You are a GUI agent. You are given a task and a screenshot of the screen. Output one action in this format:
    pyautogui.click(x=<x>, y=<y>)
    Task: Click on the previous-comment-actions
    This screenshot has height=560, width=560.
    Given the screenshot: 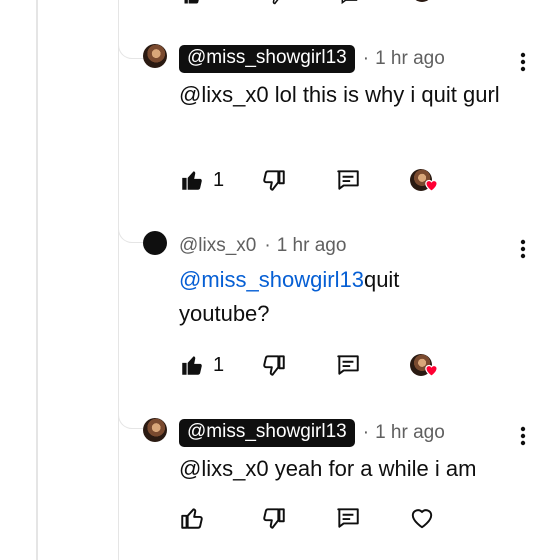 What is the action you would take?
    pyautogui.click(x=344, y=3)
    